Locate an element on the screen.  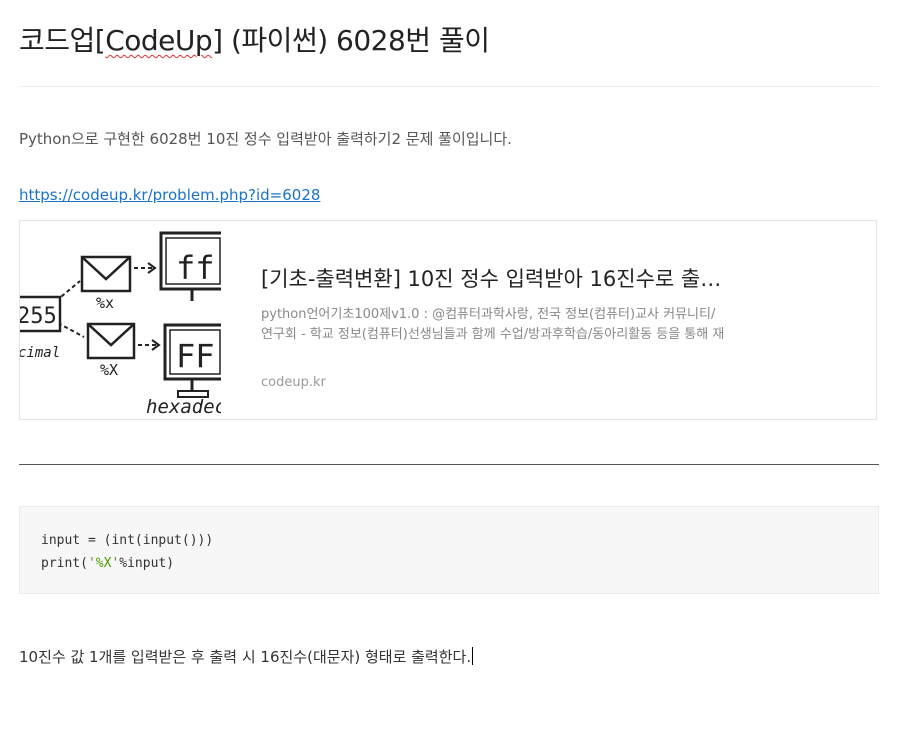
title-brand: CodeUp is located at coordinates (159, 40).